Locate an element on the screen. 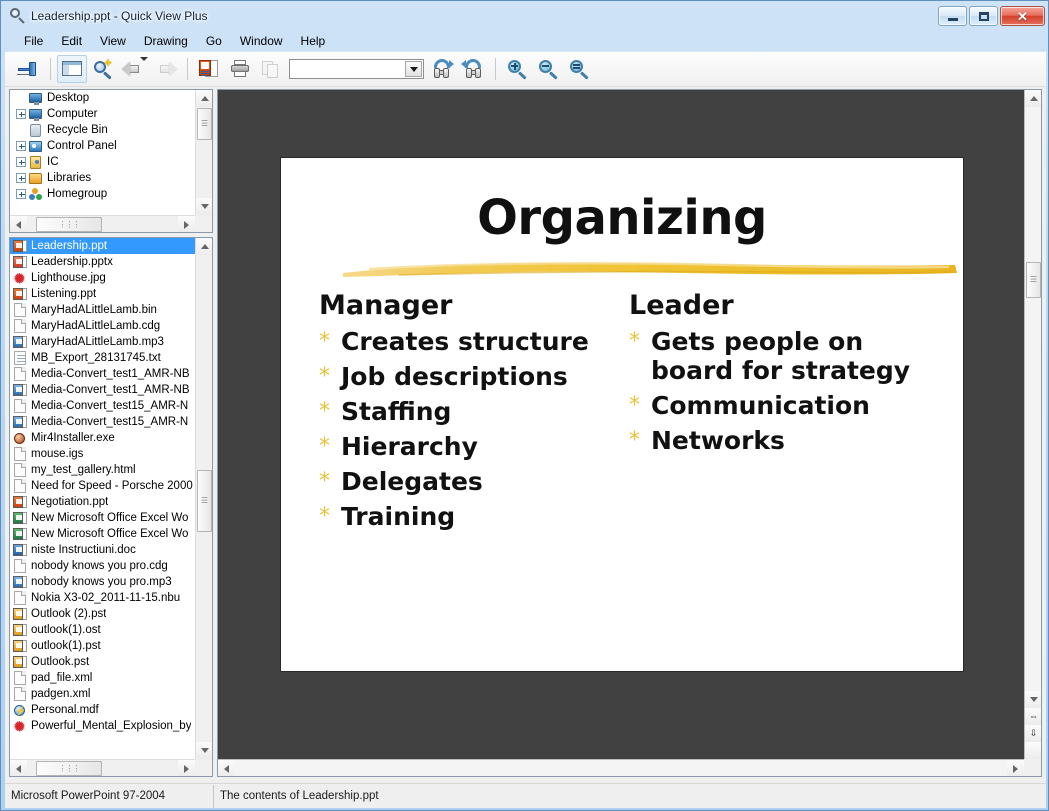 The width and height of the screenshot is (1049, 811). folder-tree-vertical-scrollbar is located at coordinates (203, 152).